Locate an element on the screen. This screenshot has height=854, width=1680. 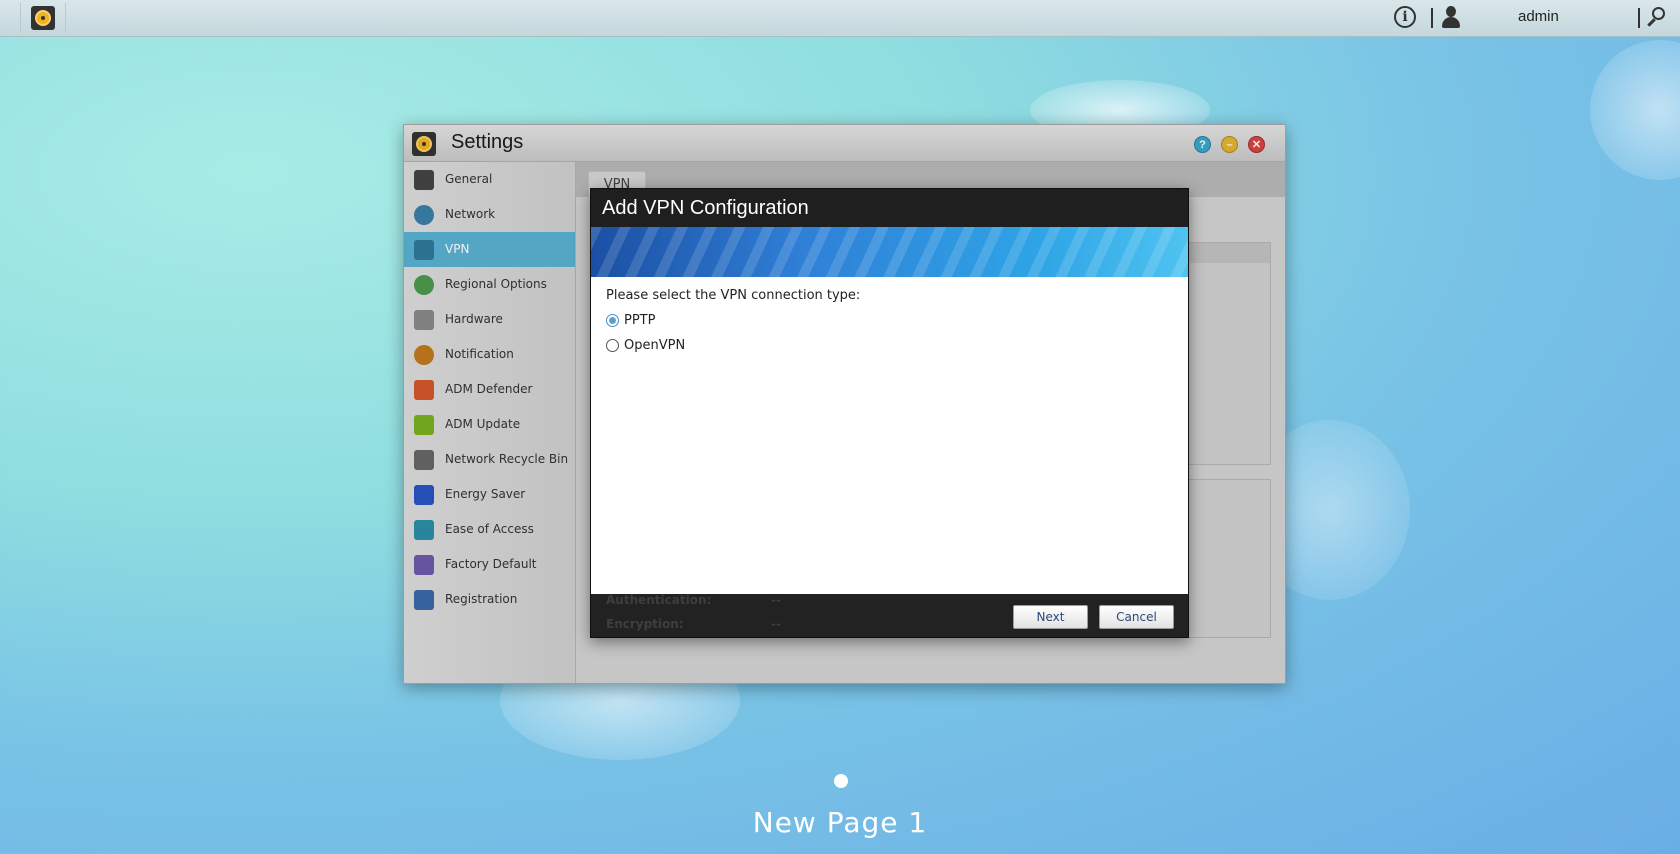
encryption-label: Encryption: is located at coordinates (645, 624).